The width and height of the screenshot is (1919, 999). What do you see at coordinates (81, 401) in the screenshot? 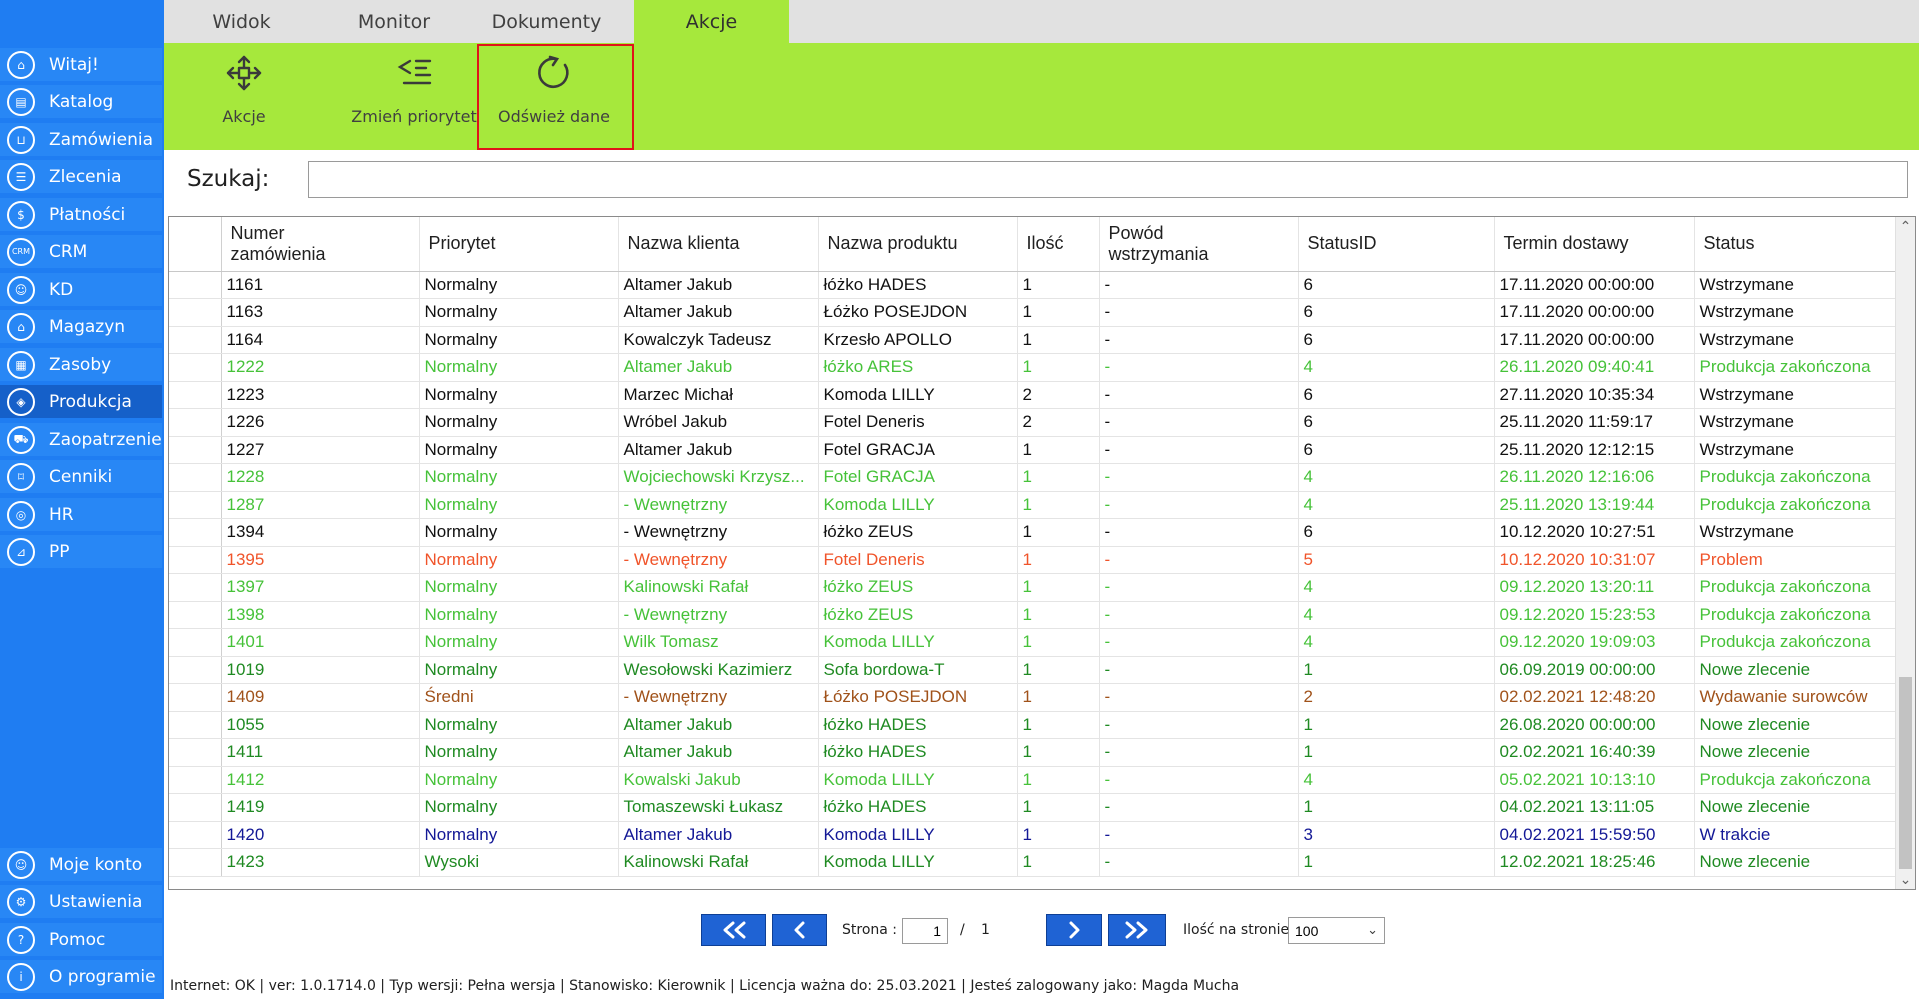
I see `sidebar-item-produkcja: ◈ Produkcja` at bounding box center [81, 401].